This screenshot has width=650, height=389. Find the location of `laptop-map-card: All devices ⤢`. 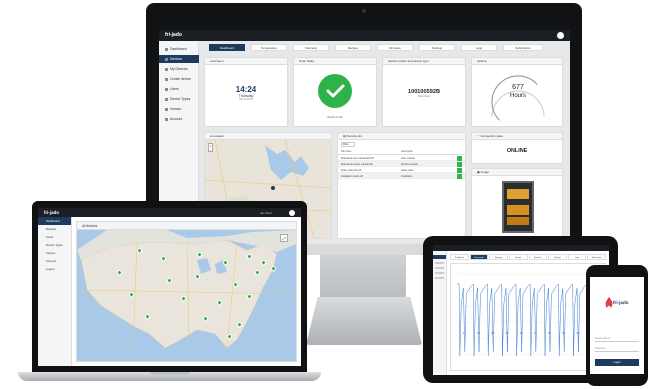

laptop-map-card: All devices ⤢ is located at coordinates (186, 291).